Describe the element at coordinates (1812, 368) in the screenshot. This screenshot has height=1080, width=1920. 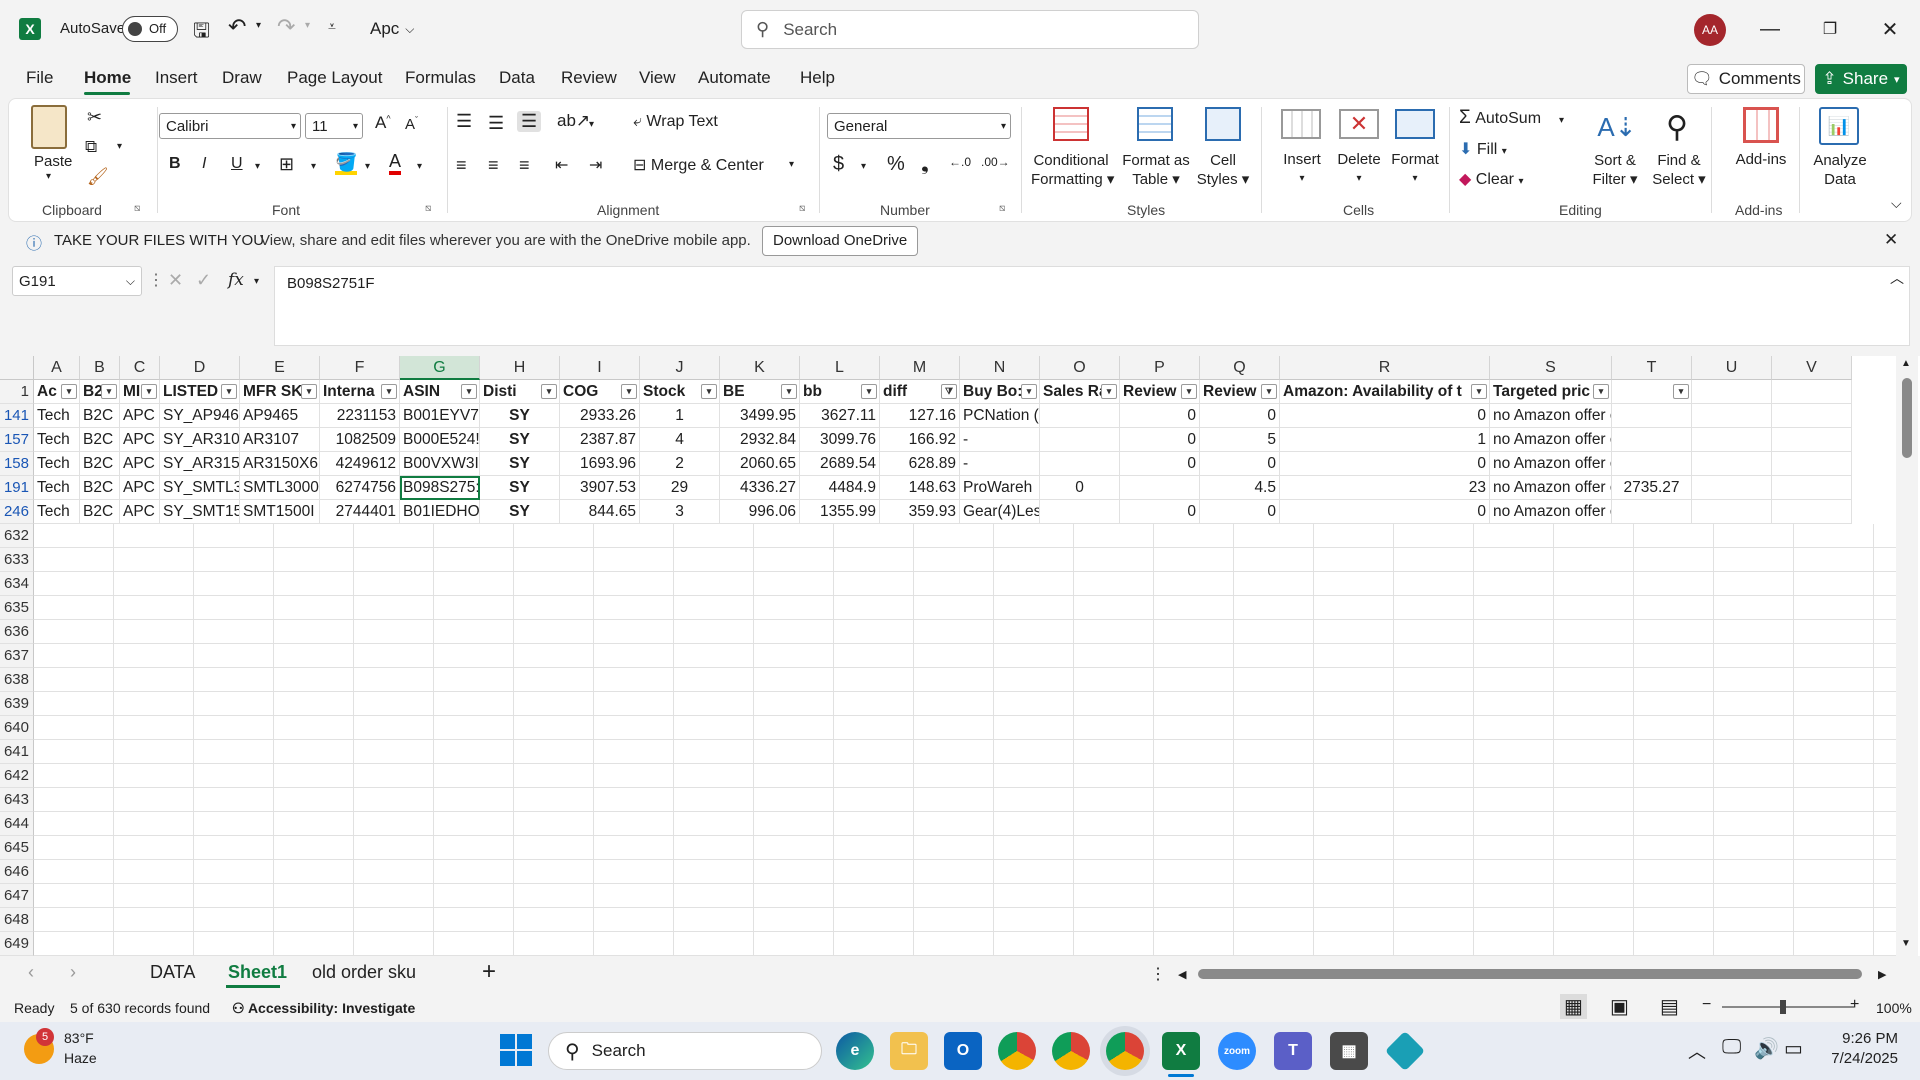
I see `column-header-v: V` at that location.